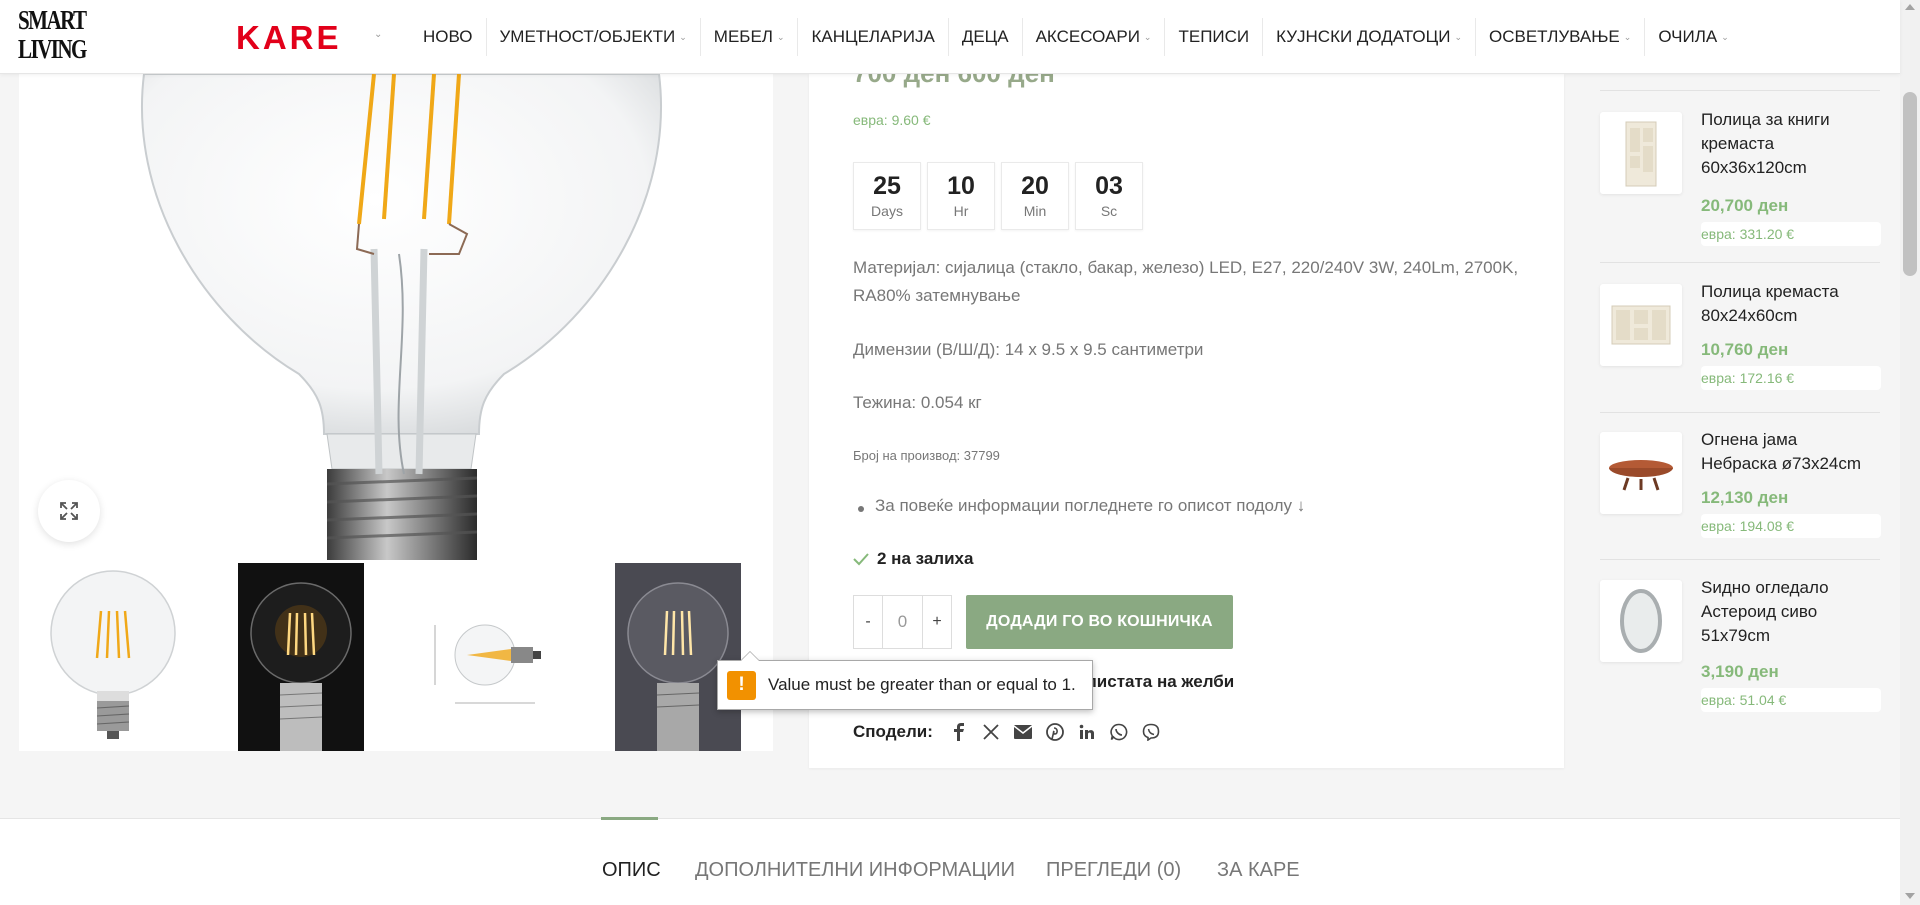  What do you see at coordinates (1788, 612) in the screenshot?
I see `sidebar-product-title: Ѕидно огледало Астероид сиво 51x79cm` at bounding box center [1788, 612].